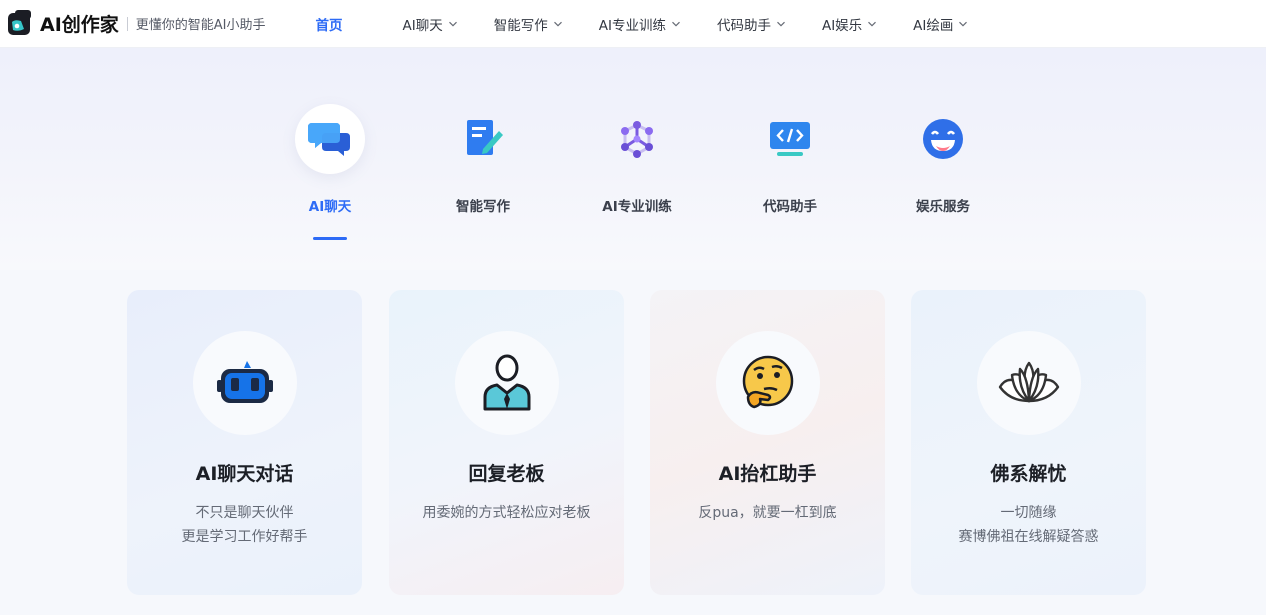 The width and height of the screenshot is (1266, 615). Describe the element at coordinates (1028, 513) in the screenshot. I see `card-description-line: 一切随缘` at that location.